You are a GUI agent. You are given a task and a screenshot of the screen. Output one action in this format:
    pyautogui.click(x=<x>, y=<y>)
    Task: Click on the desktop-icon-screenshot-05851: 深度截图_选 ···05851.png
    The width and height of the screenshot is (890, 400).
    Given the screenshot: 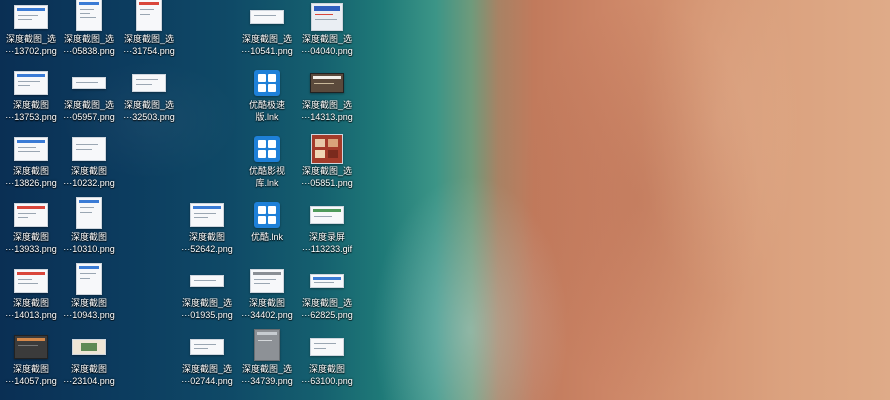 What is the action you would take?
    pyautogui.click(x=327, y=165)
    